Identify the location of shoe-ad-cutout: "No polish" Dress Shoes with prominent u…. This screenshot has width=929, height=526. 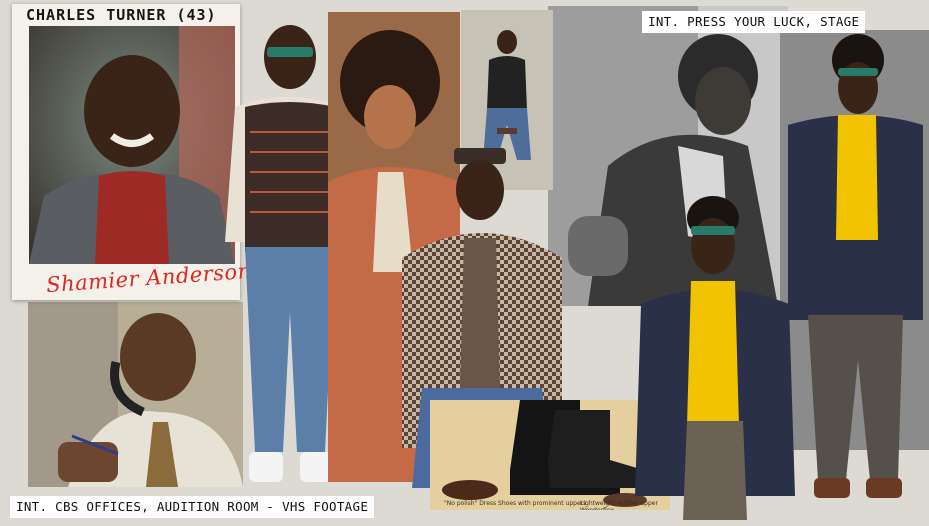
(550, 455).